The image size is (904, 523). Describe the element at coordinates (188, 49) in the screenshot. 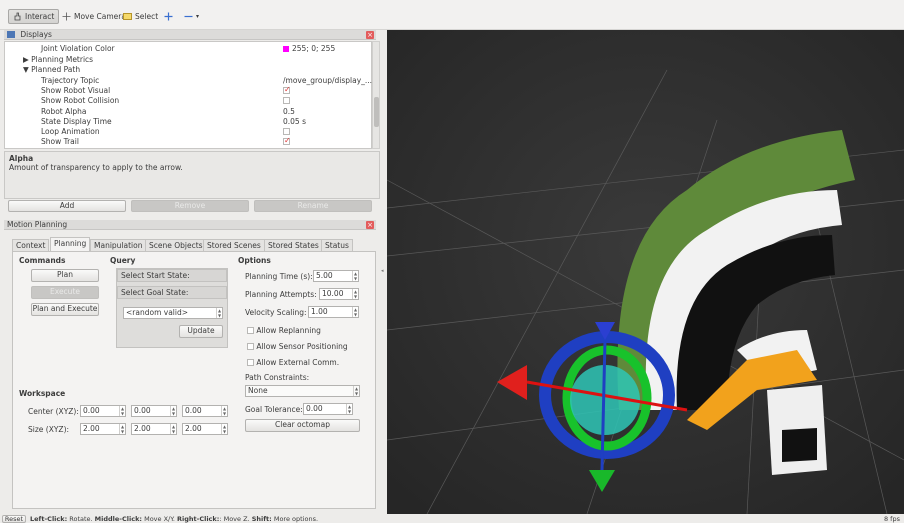

I see `tree-row: Joint Violation Color 255; 0; 255` at that location.